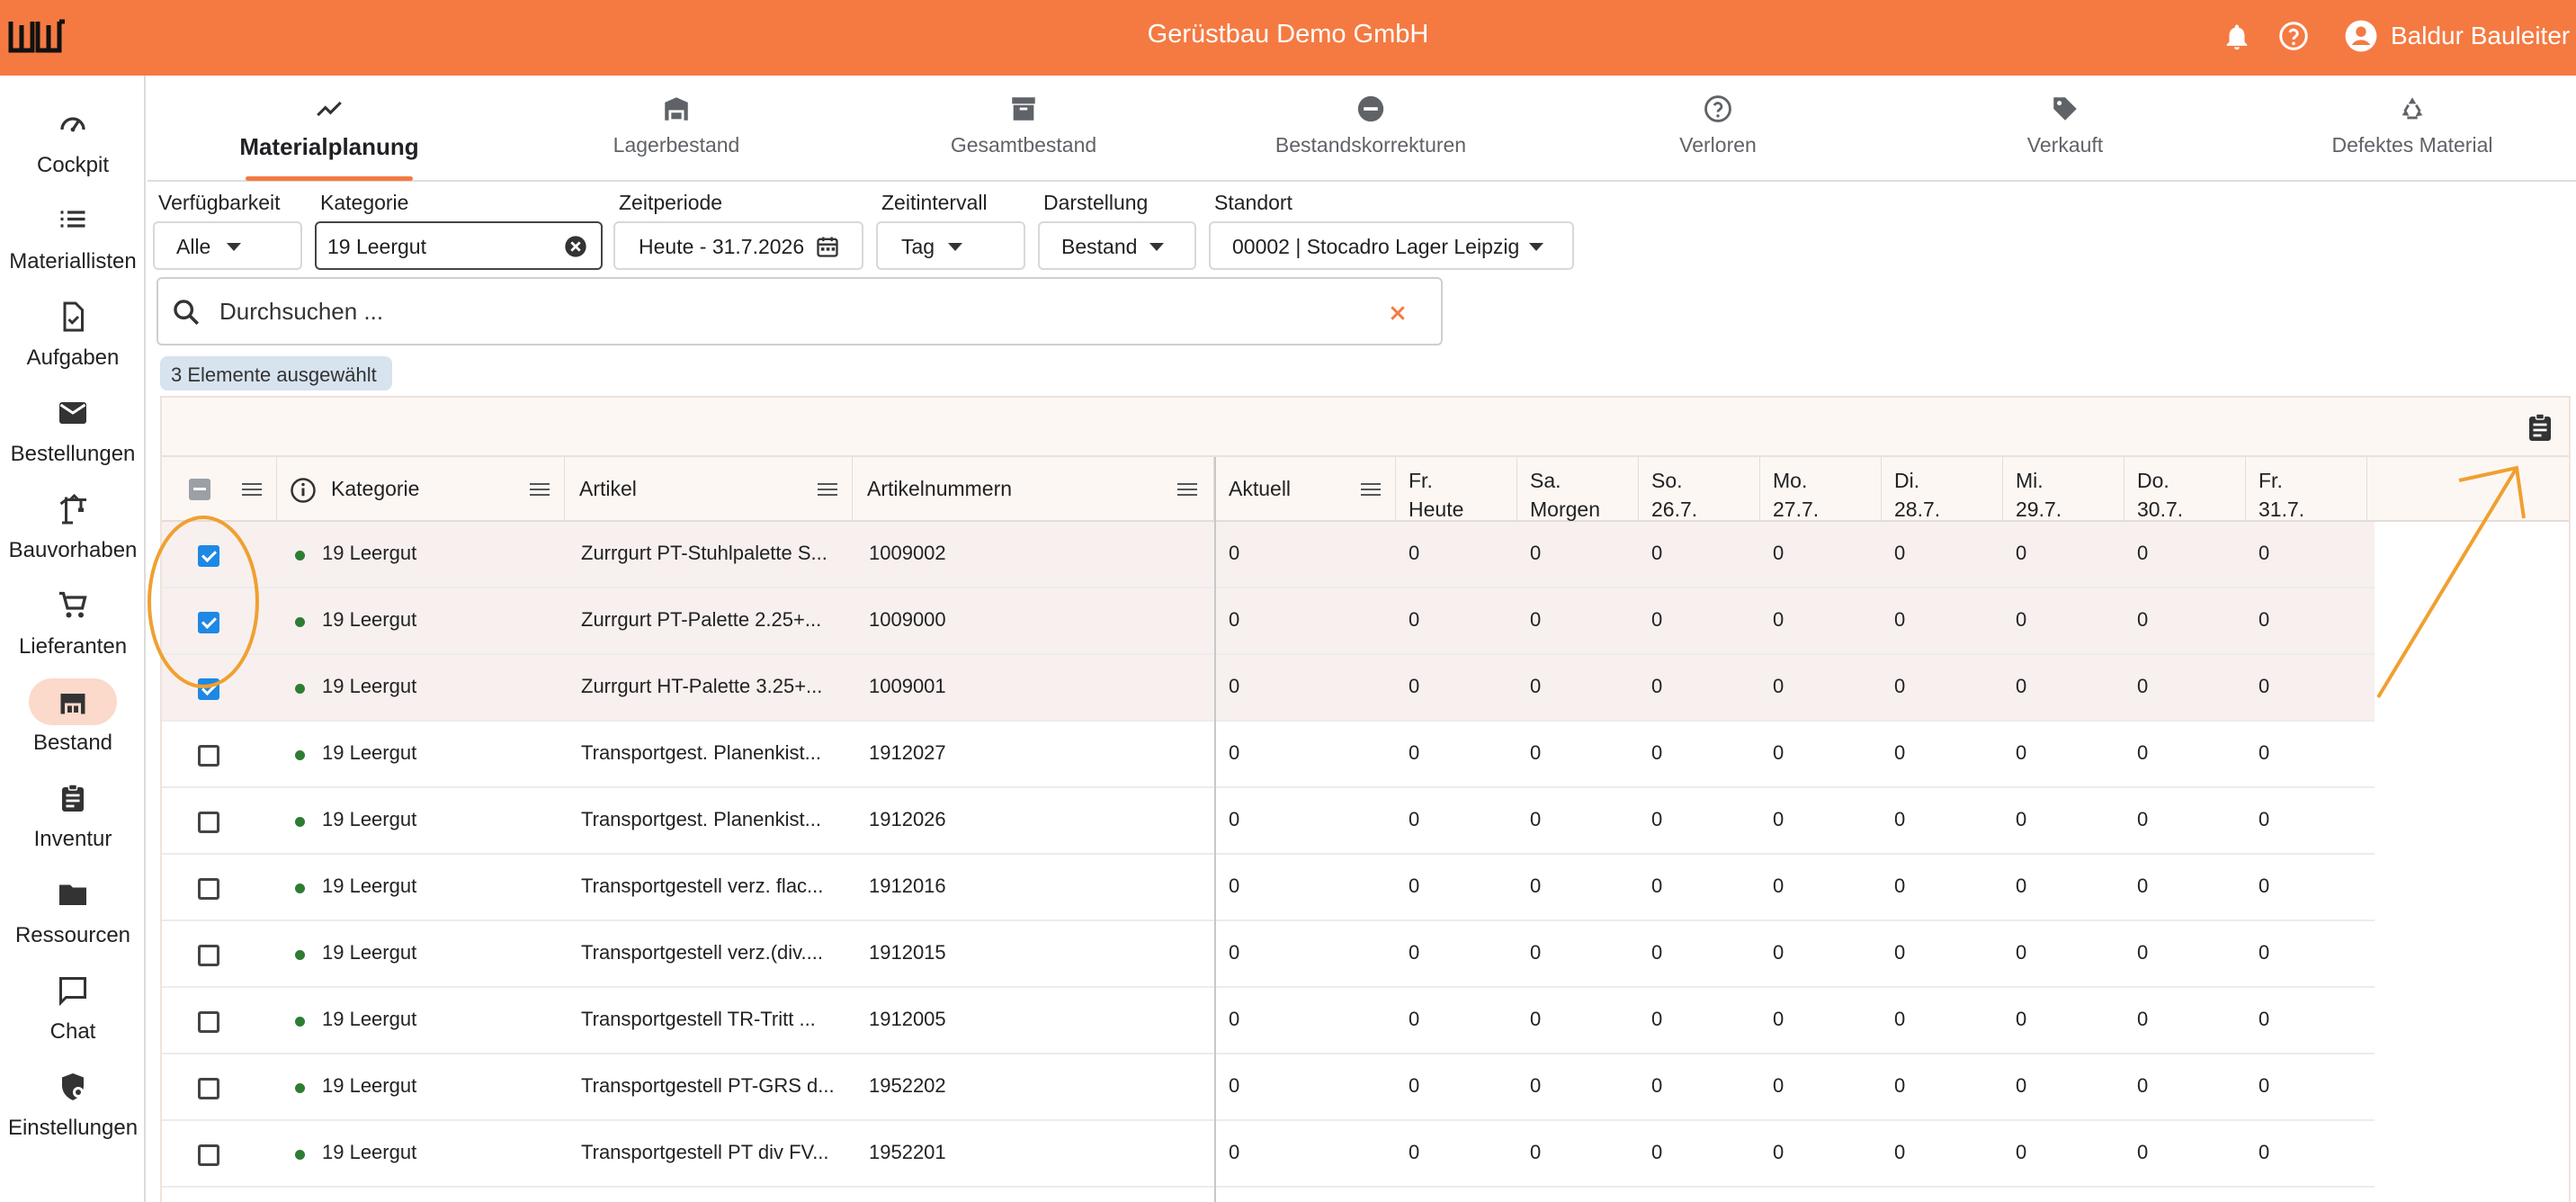  I want to click on help-icon, so click(2293, 36).